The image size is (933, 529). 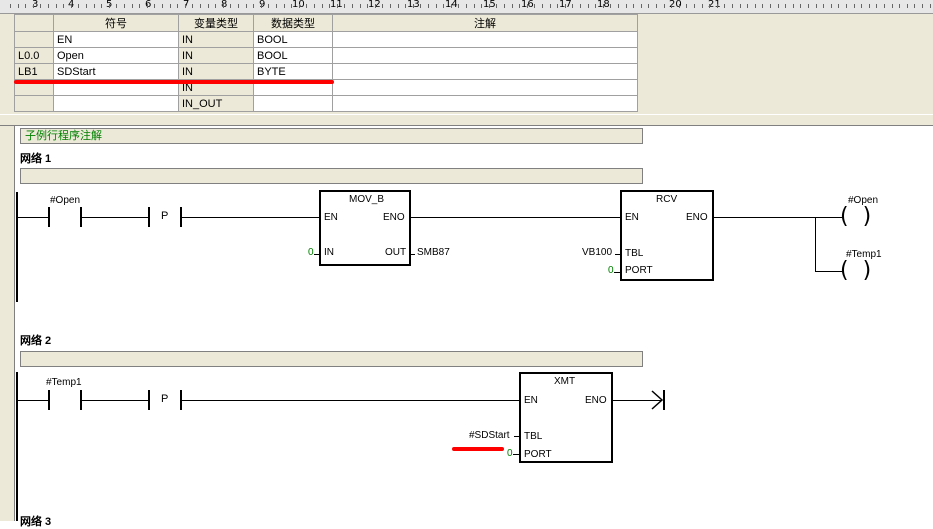 I want to click on rcv-eno: ENO, so click(x=697, y=217).